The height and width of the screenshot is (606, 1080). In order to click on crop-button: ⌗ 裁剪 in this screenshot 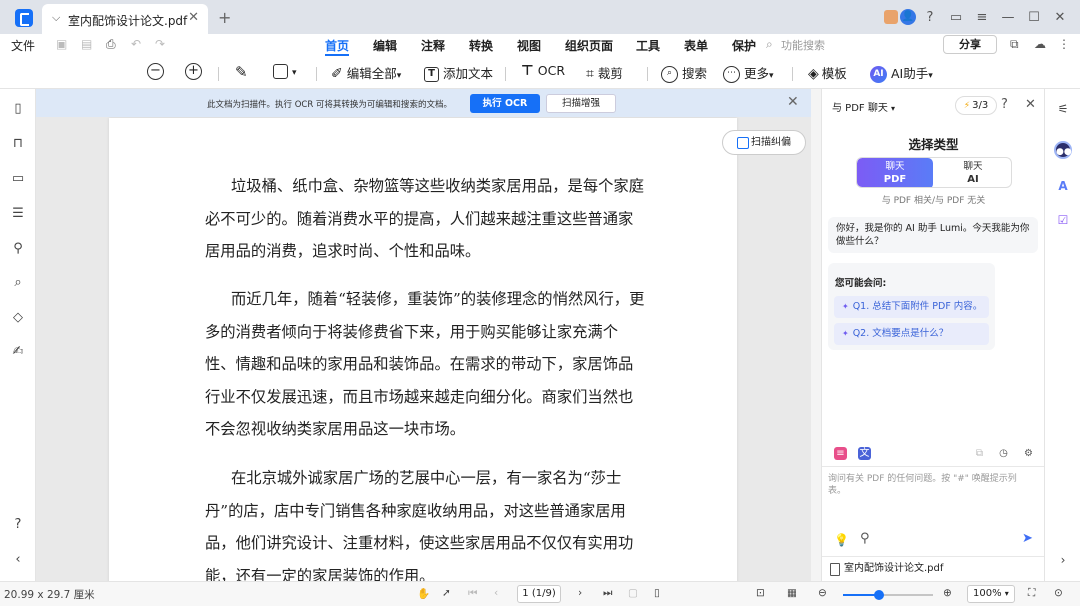, I will do `click(604, 72)`.